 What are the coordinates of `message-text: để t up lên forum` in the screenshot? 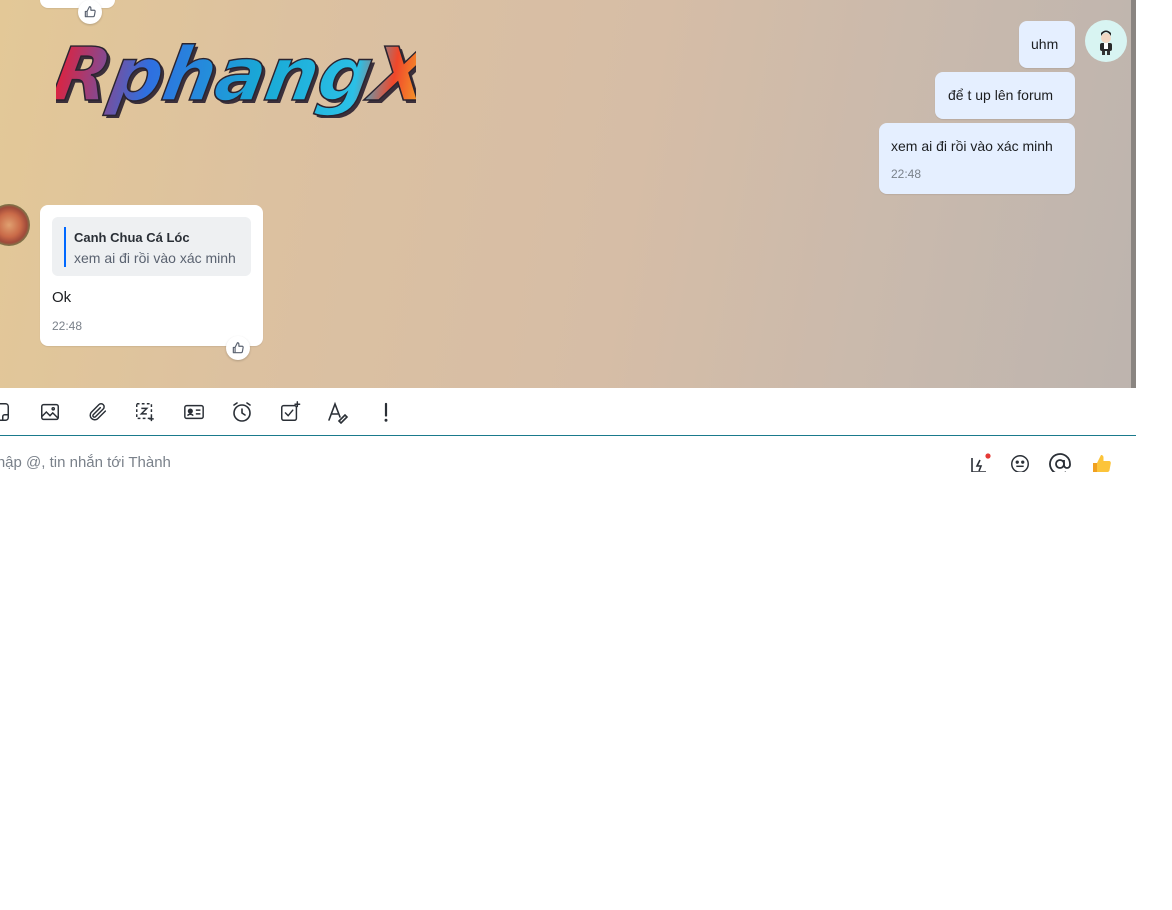 It's located at (1001, 95).